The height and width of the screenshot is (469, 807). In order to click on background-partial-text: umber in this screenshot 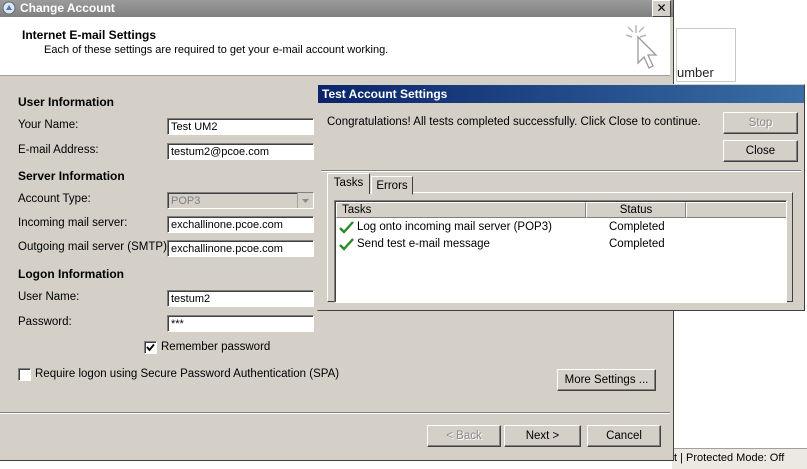, I will do `click(695, 72)`.